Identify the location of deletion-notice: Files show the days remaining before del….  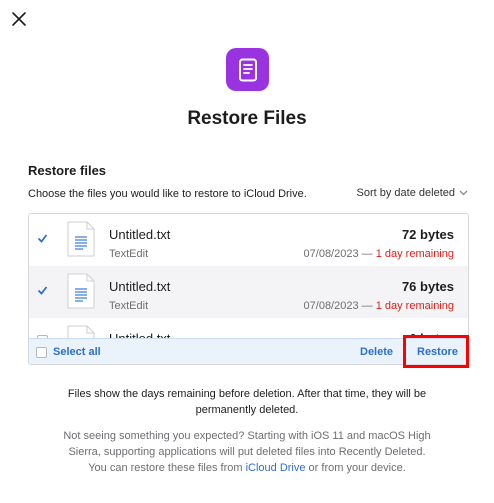
(247, 402).